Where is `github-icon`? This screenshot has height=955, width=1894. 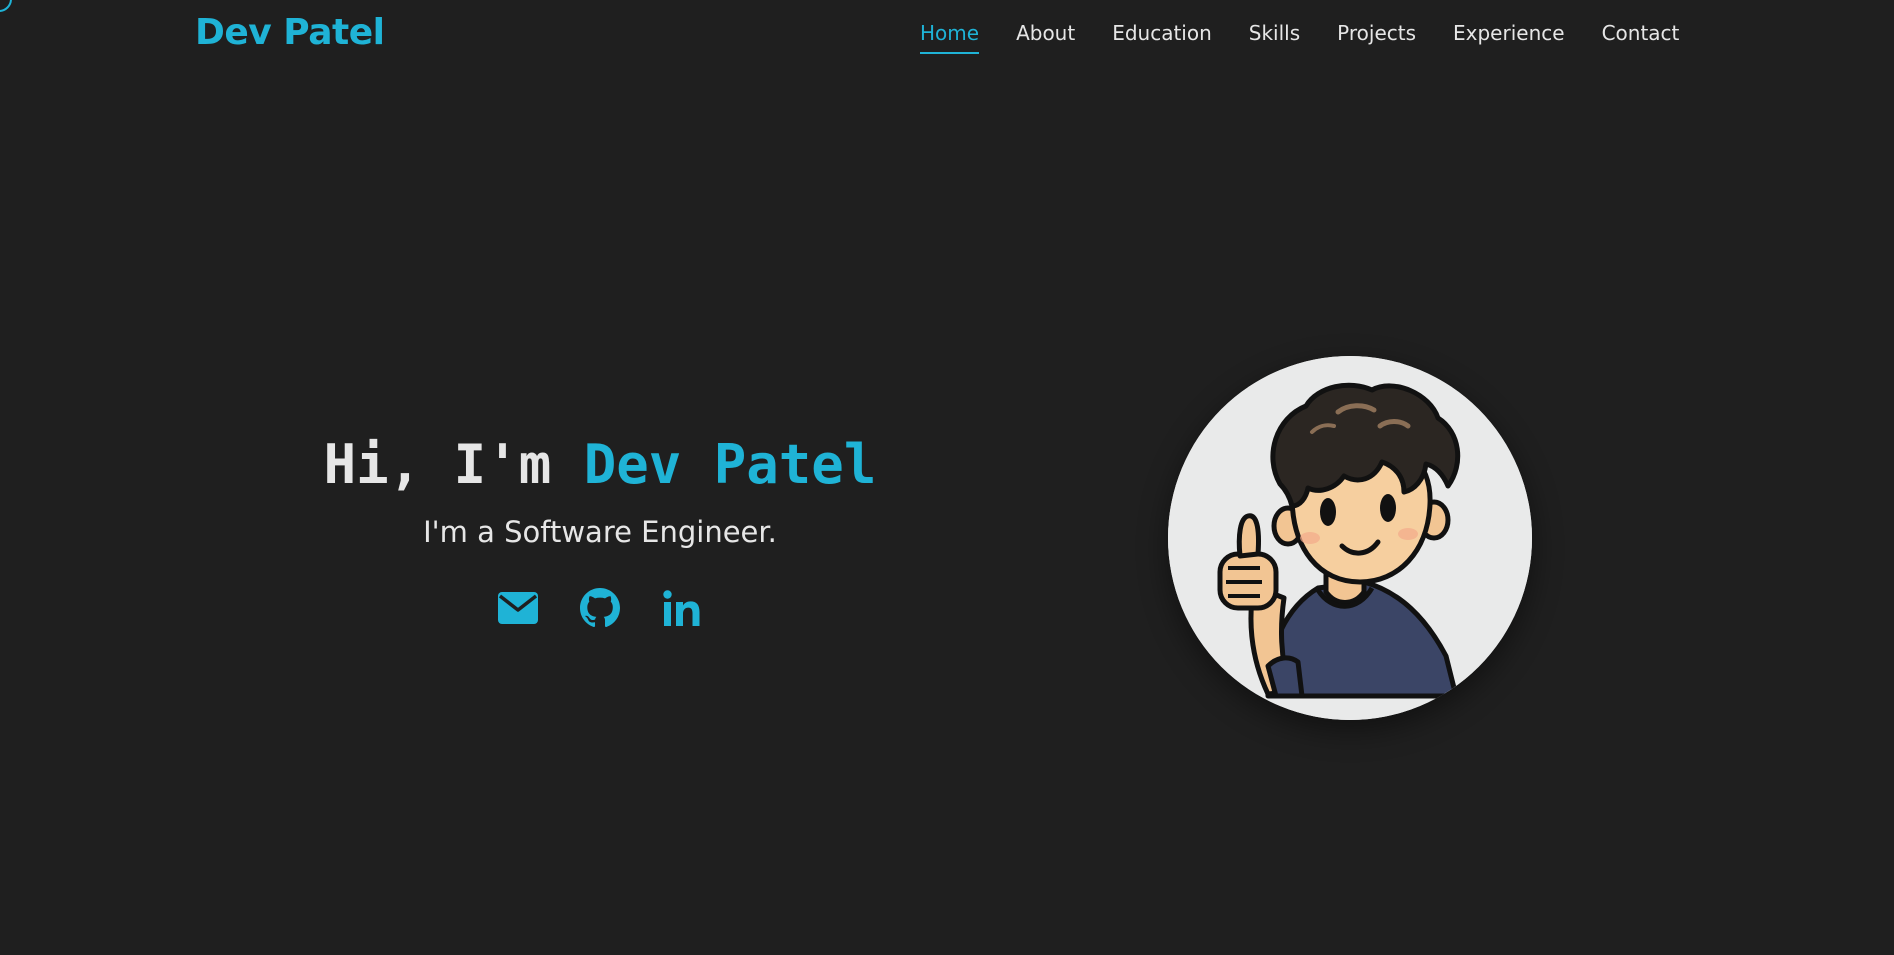 github-icon is located at coordinates (600, 608).